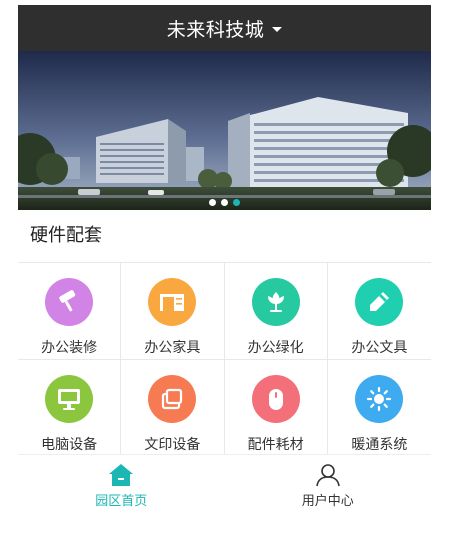 Image resolution: width=450 pixels, height=557 pixels. What do you see at coordinates (275, 445) in the screenshot?
I see `service-label: 配件耗材` at bounding box center [275, 445].